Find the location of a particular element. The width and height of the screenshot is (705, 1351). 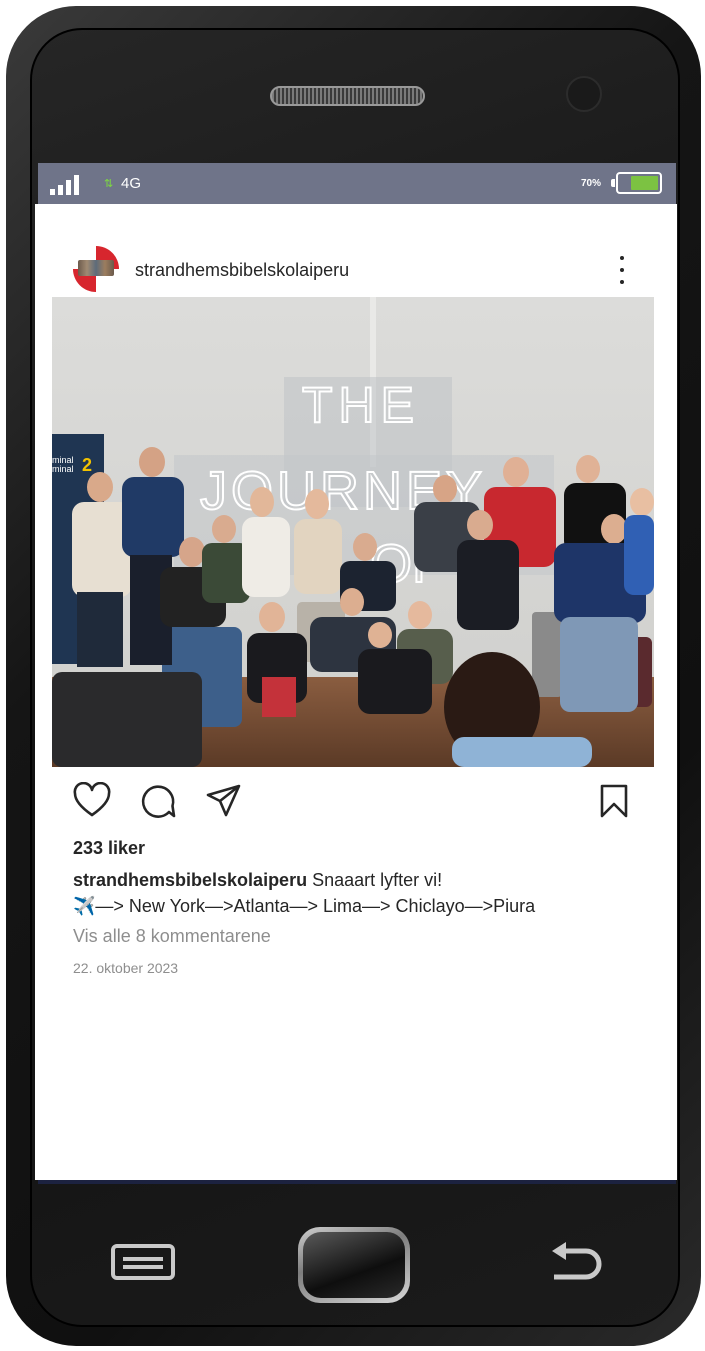

share-icon is located at coordinates (224, 801).